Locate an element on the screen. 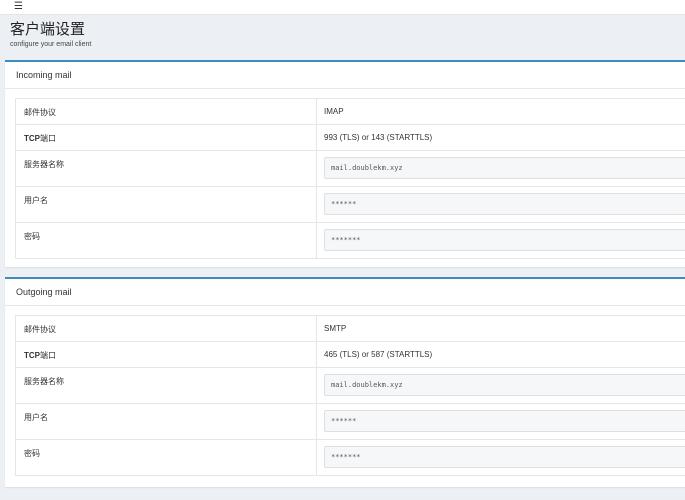 The width and height of the screenshot is (685, 500). table-row: 邮件协议 SMTP is located at coordinates (350, 328).